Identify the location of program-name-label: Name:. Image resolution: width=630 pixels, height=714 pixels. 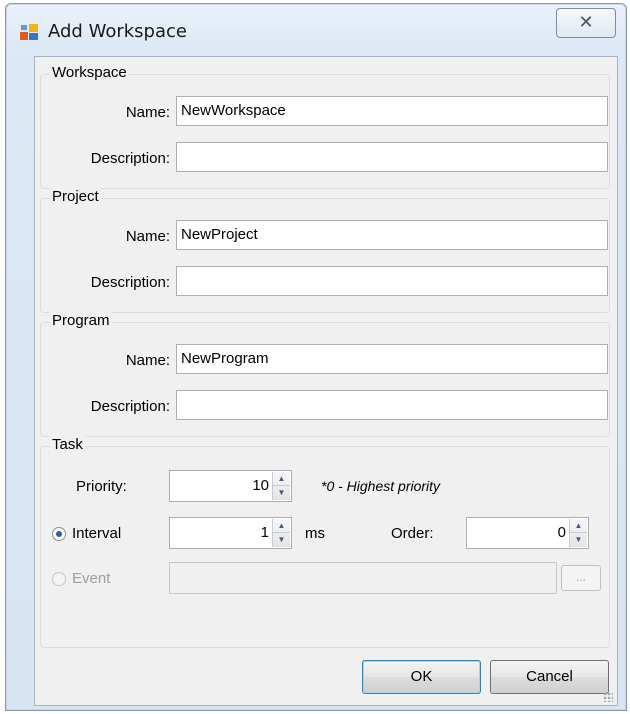
(147, 360).